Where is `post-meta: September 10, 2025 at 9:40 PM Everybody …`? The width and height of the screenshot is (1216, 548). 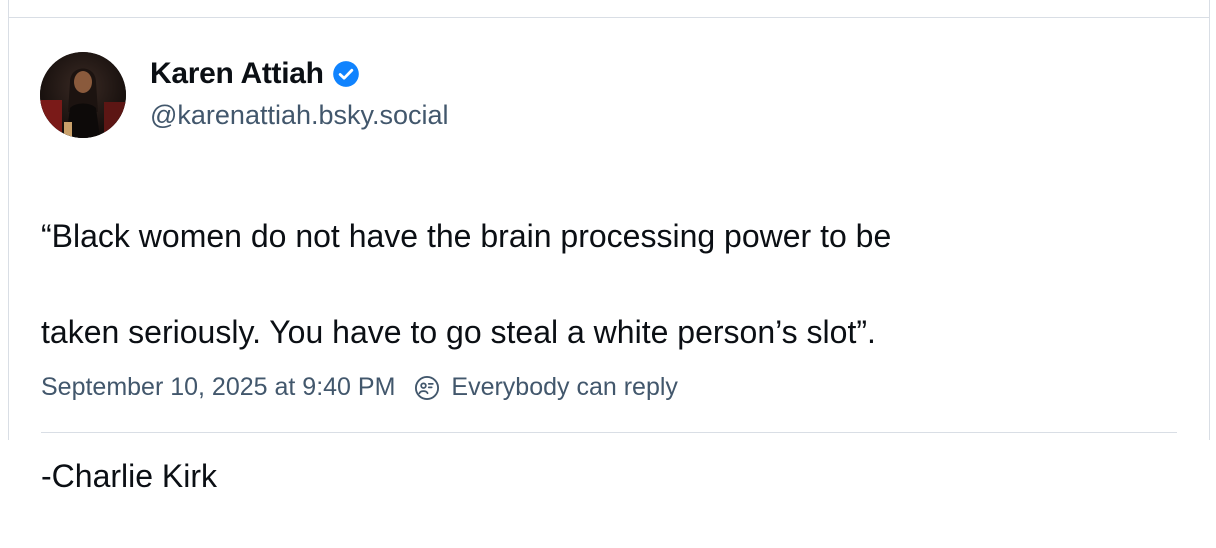 post-meta: September 10, 2025 at 9:40 PM Everybody … is located at coordinates (359, 387).